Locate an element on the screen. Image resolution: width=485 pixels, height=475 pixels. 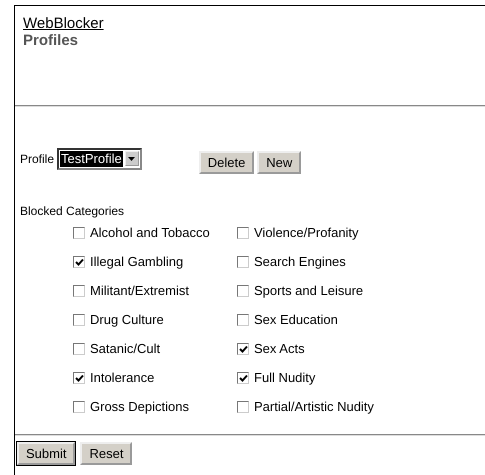
form-button: Reset is located at coordinates (106, 453).